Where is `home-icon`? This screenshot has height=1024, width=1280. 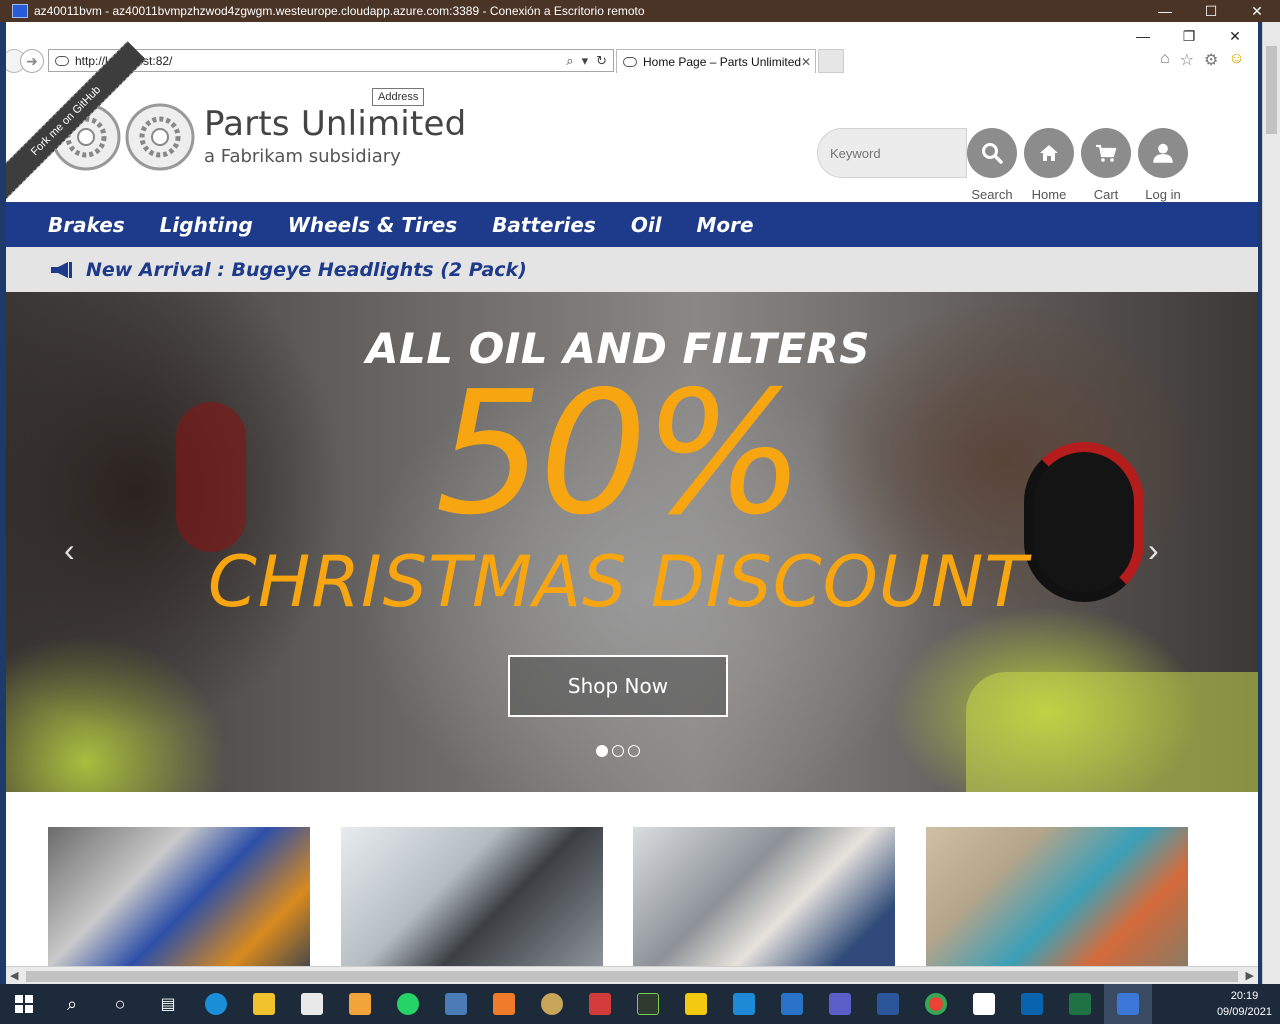
home-icon is located at coordinates (1049, 153).